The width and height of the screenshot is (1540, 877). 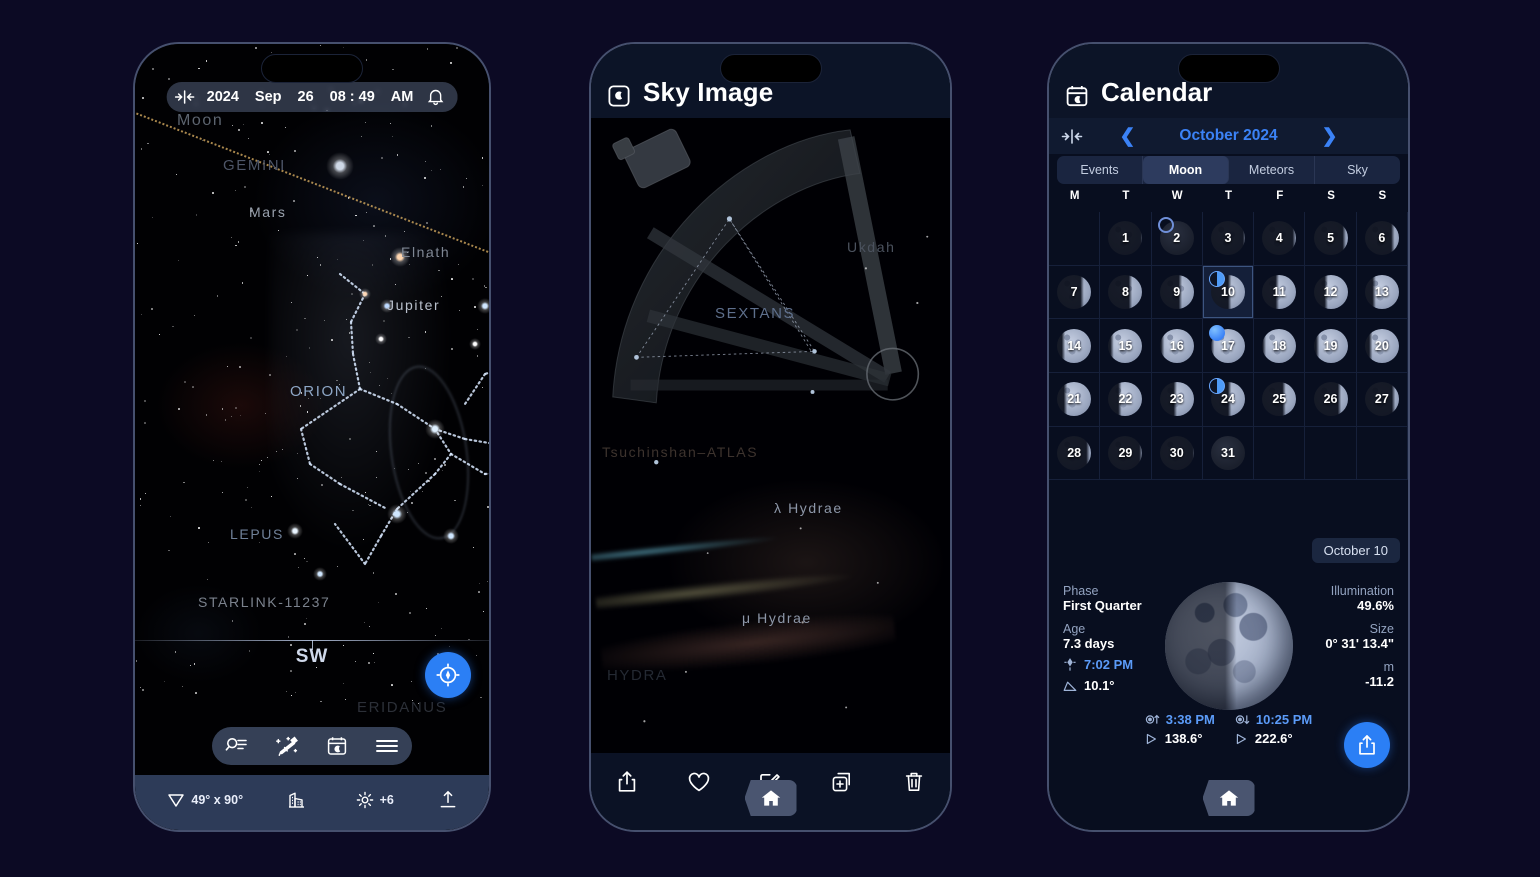 I want to click on day-number: 3, so click(x=1228, y=238).